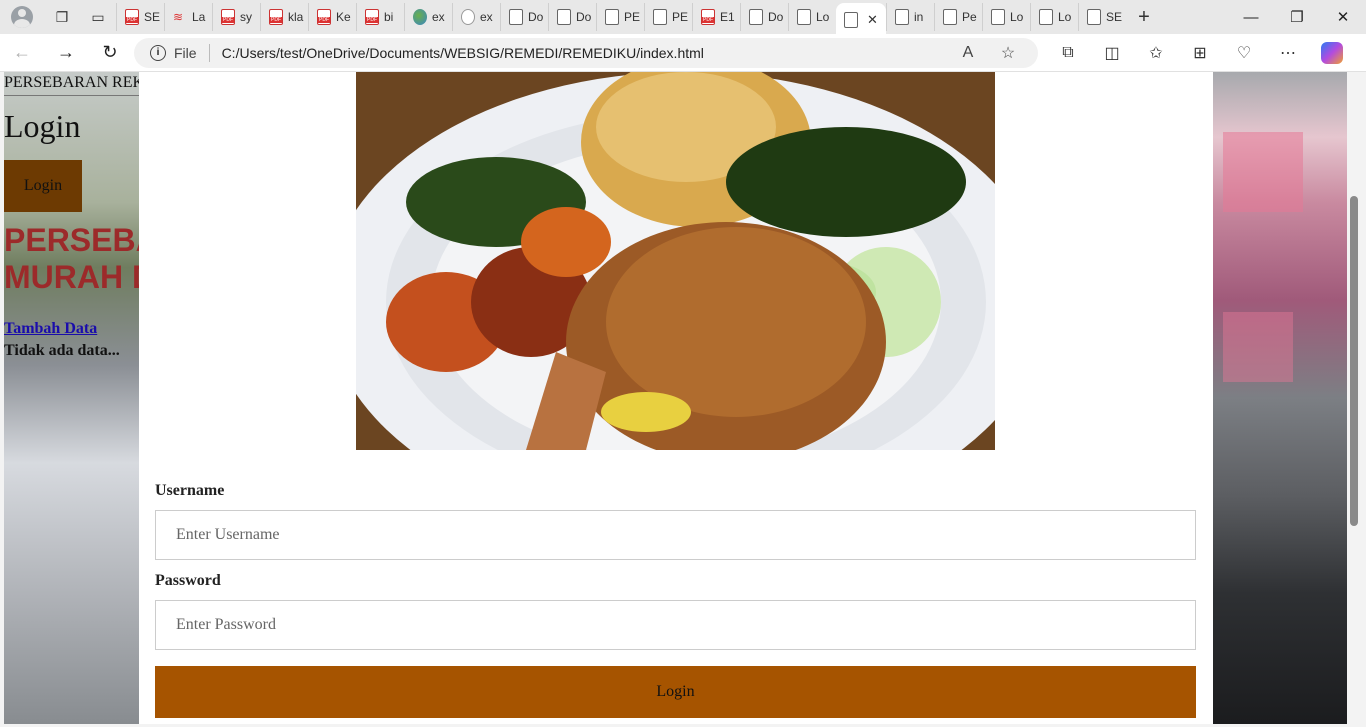 The height and width of the screenshot is (727, 1366). What do you see at coordinates (1354, 361) in the screenshot?
I see `scrollbar-thumb` at bounding box center [1354, 361].